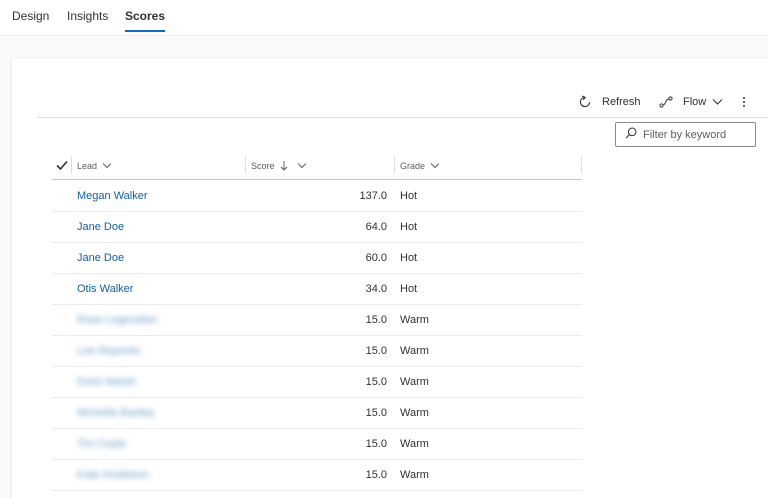  I want to click on refresh-button: Refresh, so click(609, 102).